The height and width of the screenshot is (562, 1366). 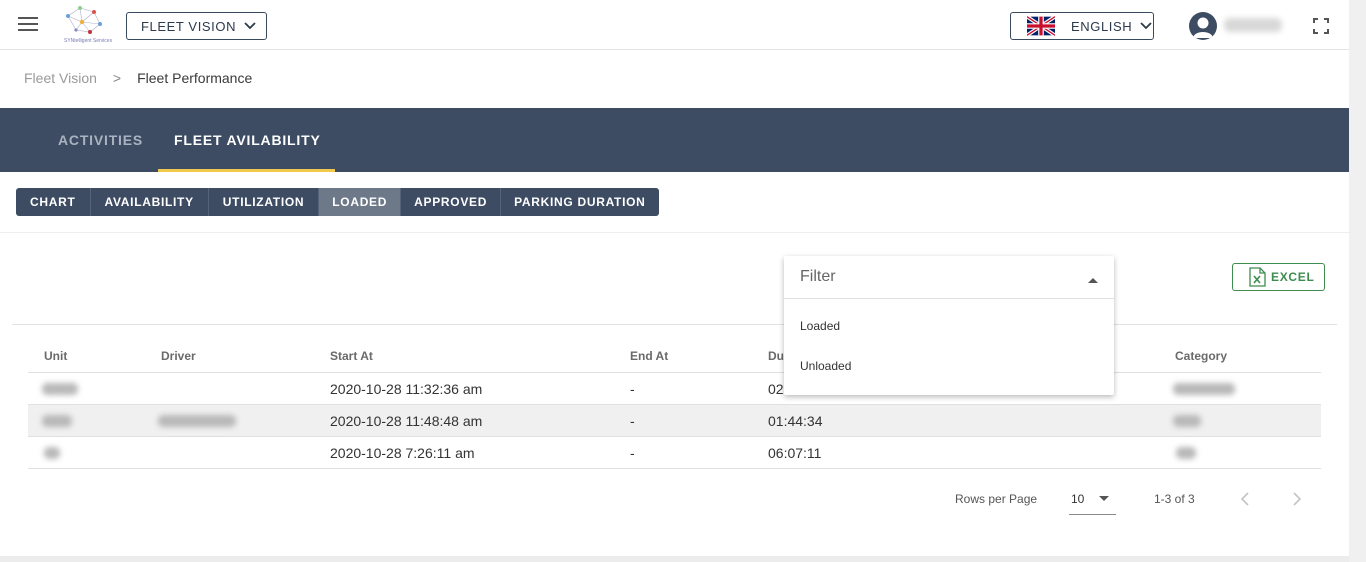 I want to click on filter-dropdown: Filter Loaded Unloaded, so click(x=949, y=325).